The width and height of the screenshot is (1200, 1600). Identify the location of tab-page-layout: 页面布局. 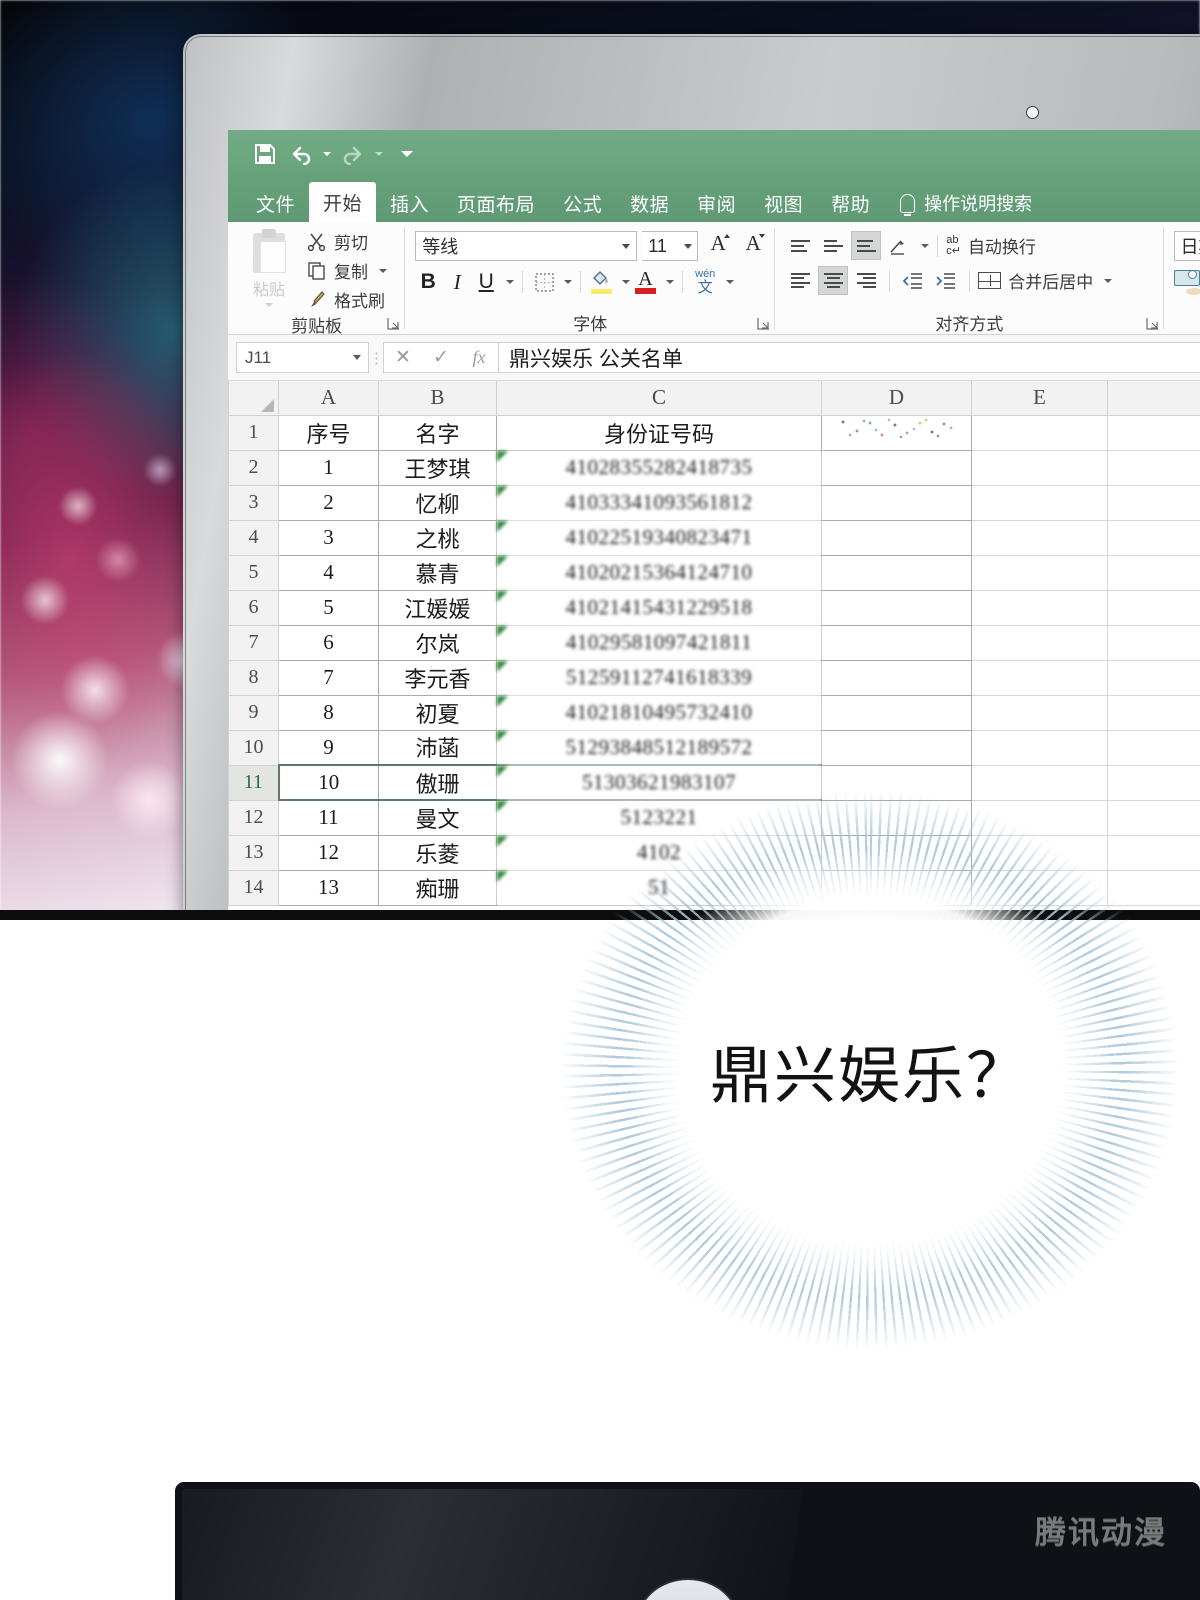
(496, 203).